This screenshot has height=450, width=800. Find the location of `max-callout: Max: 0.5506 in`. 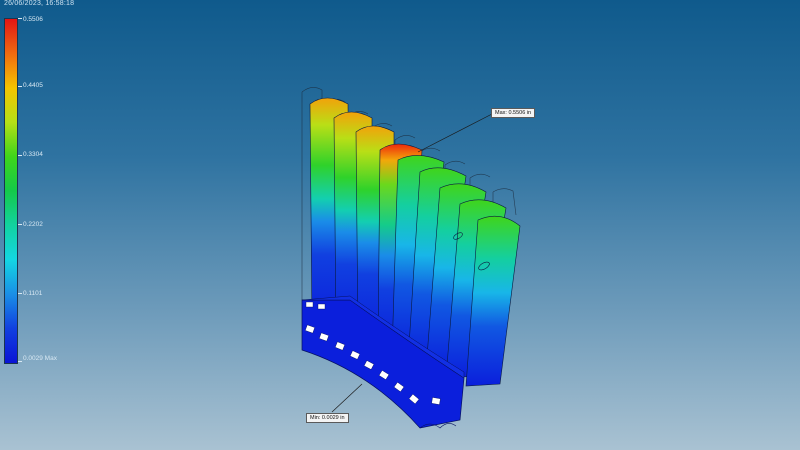

max-callout: Max: 0.5506 in is located at coordinates (513, 113).